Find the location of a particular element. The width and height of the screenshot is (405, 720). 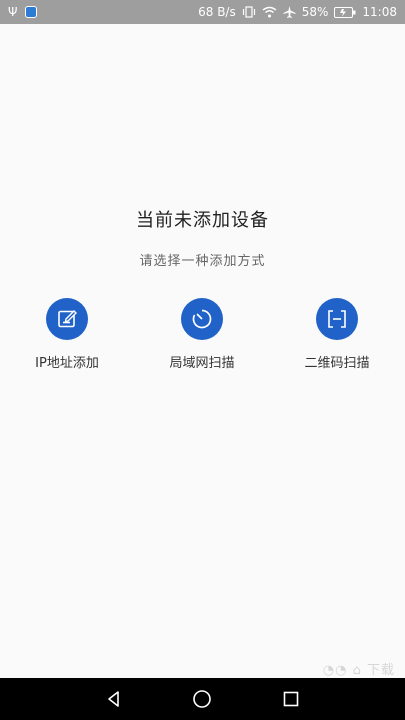

ip-add-button is located at coordinates (67, 319).